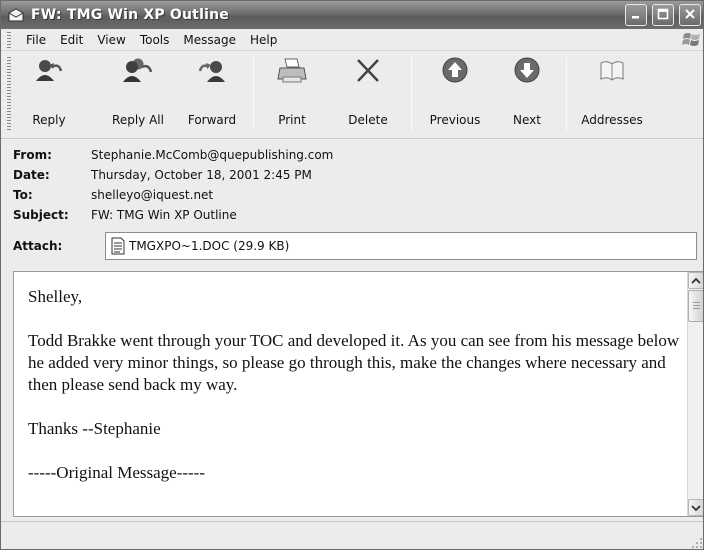 This screenshot has width=704, height=550. What do you see at coordinates (138, 94) in the screenshot?
I see `reply-all-button: Reply All` at bounding box center [138, 94].